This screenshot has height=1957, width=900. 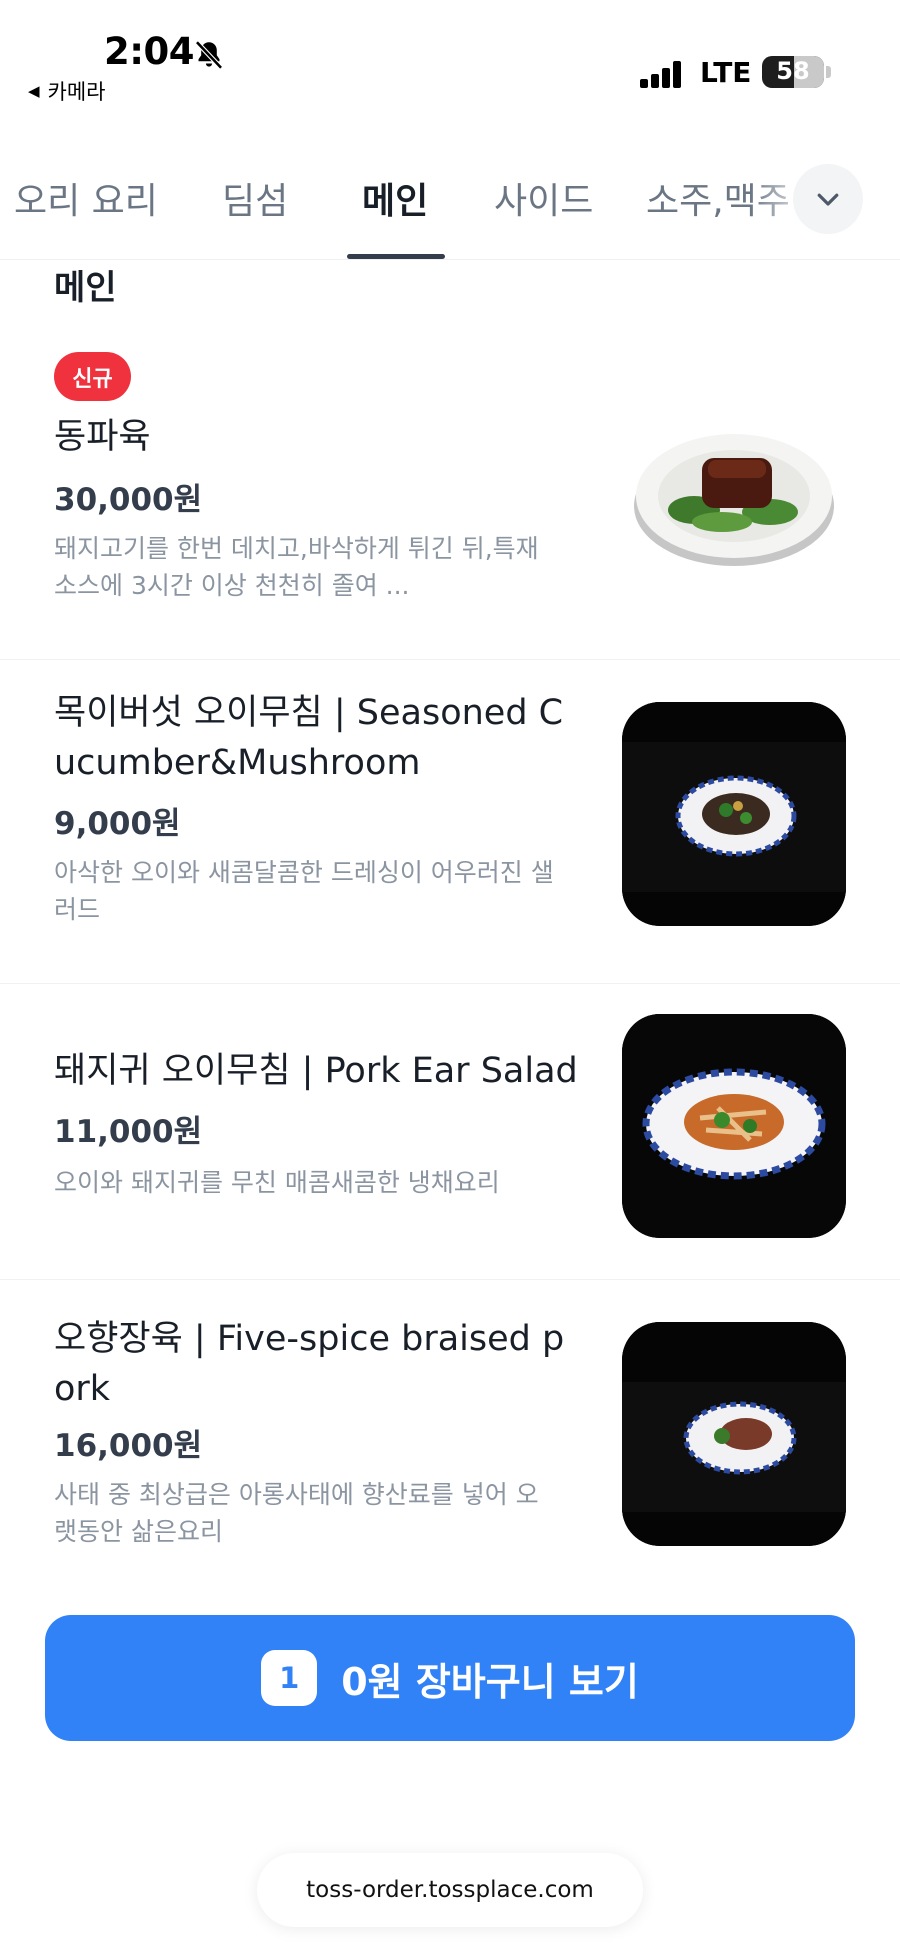 I want to click on item-price: 11,000원, so click(x=128, y=1132).